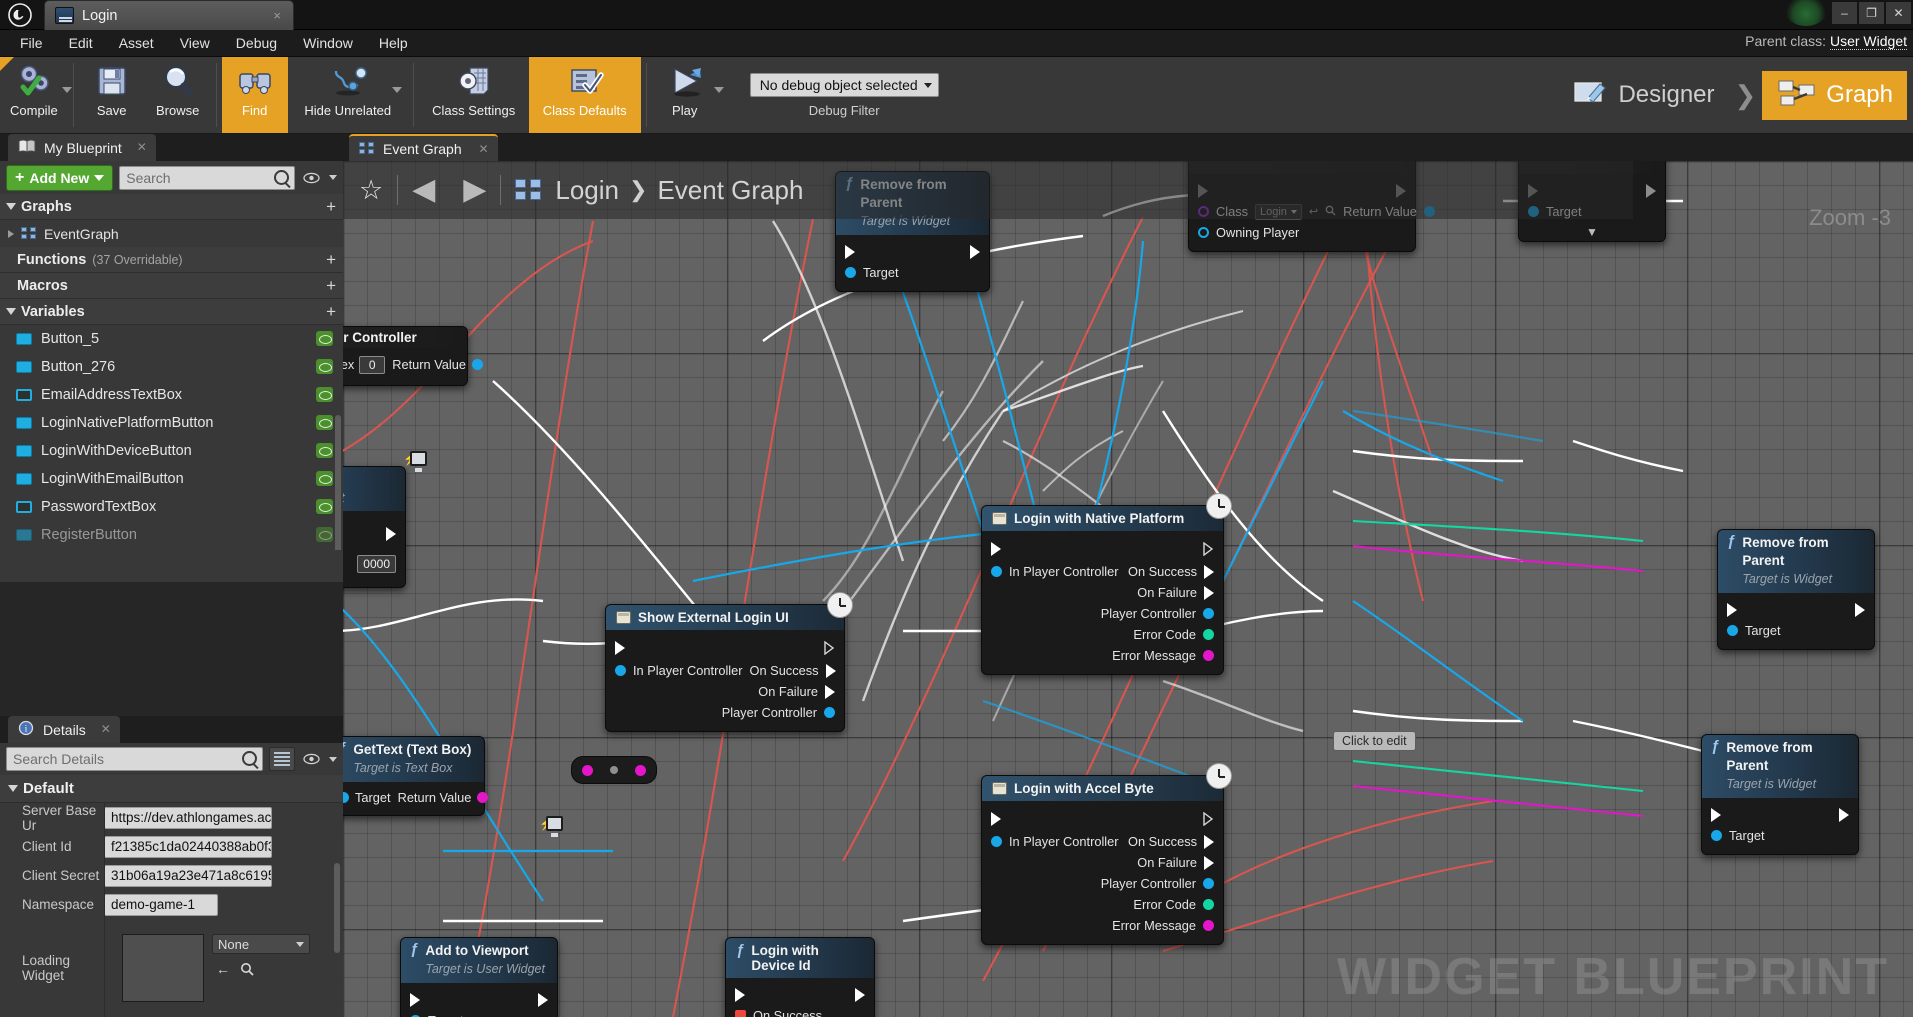 This screenshot has height=1017, width=1913. I want to click on variables-scrollbar, so click(338, 482).